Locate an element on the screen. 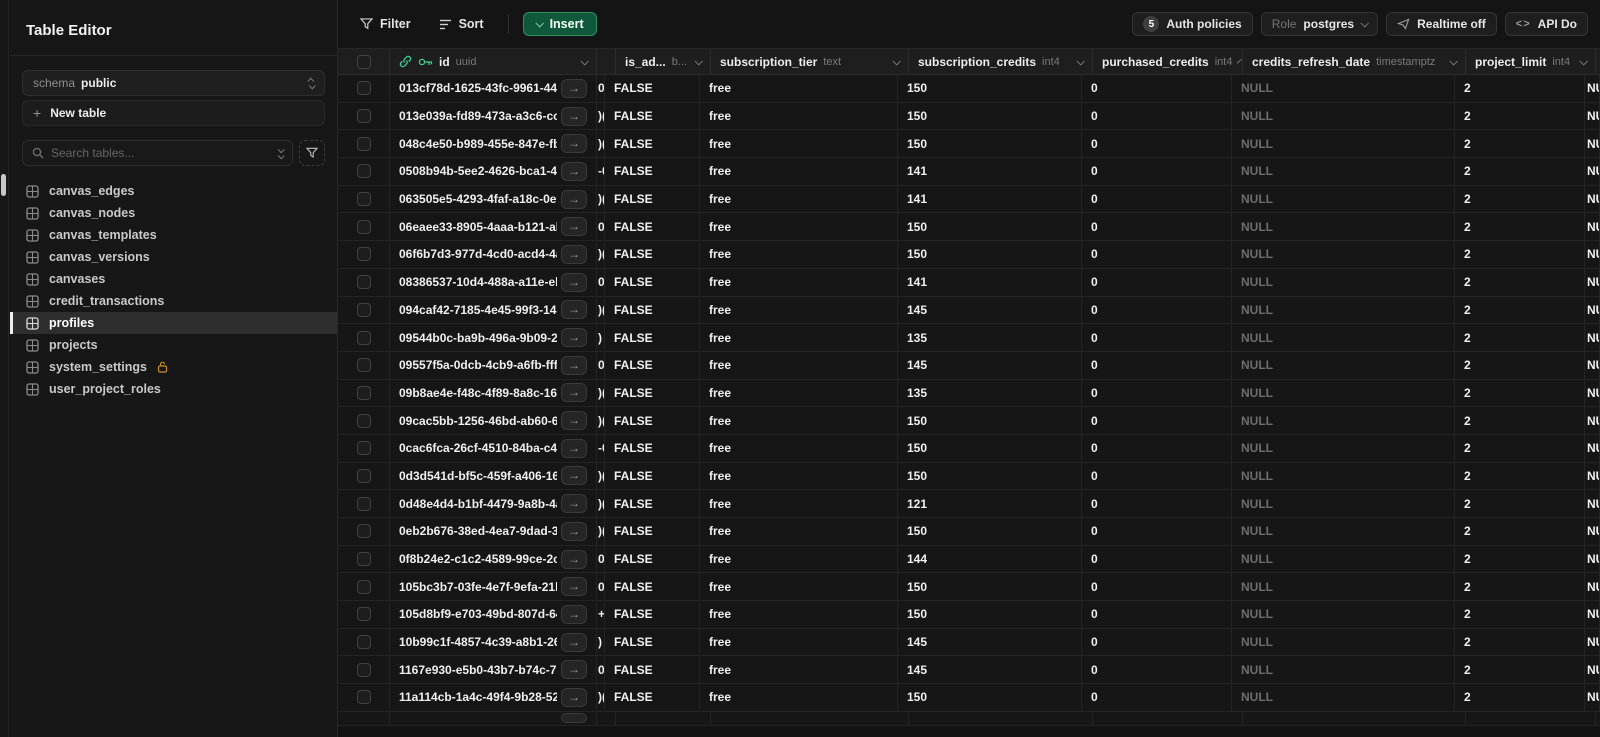 This screenshot has width=1600, height=737. cell-subscription_credits: 135 is located at coordinates (990, 393).